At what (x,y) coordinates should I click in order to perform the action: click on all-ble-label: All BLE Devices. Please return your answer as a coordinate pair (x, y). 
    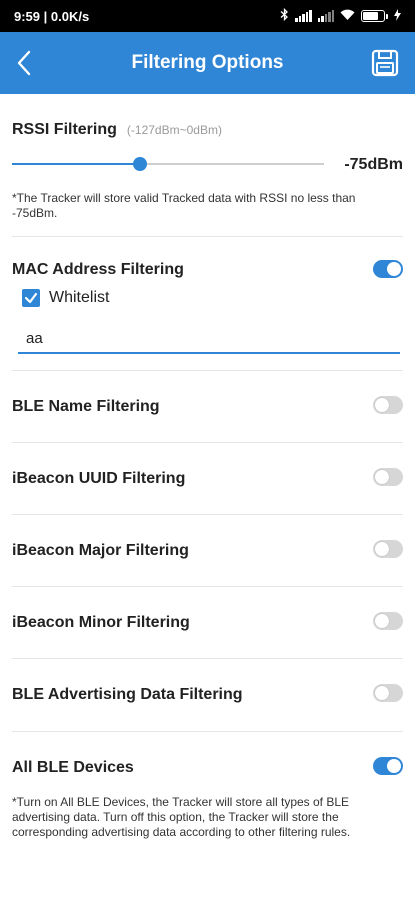
    Looking at the image, I should click on (73, 767).